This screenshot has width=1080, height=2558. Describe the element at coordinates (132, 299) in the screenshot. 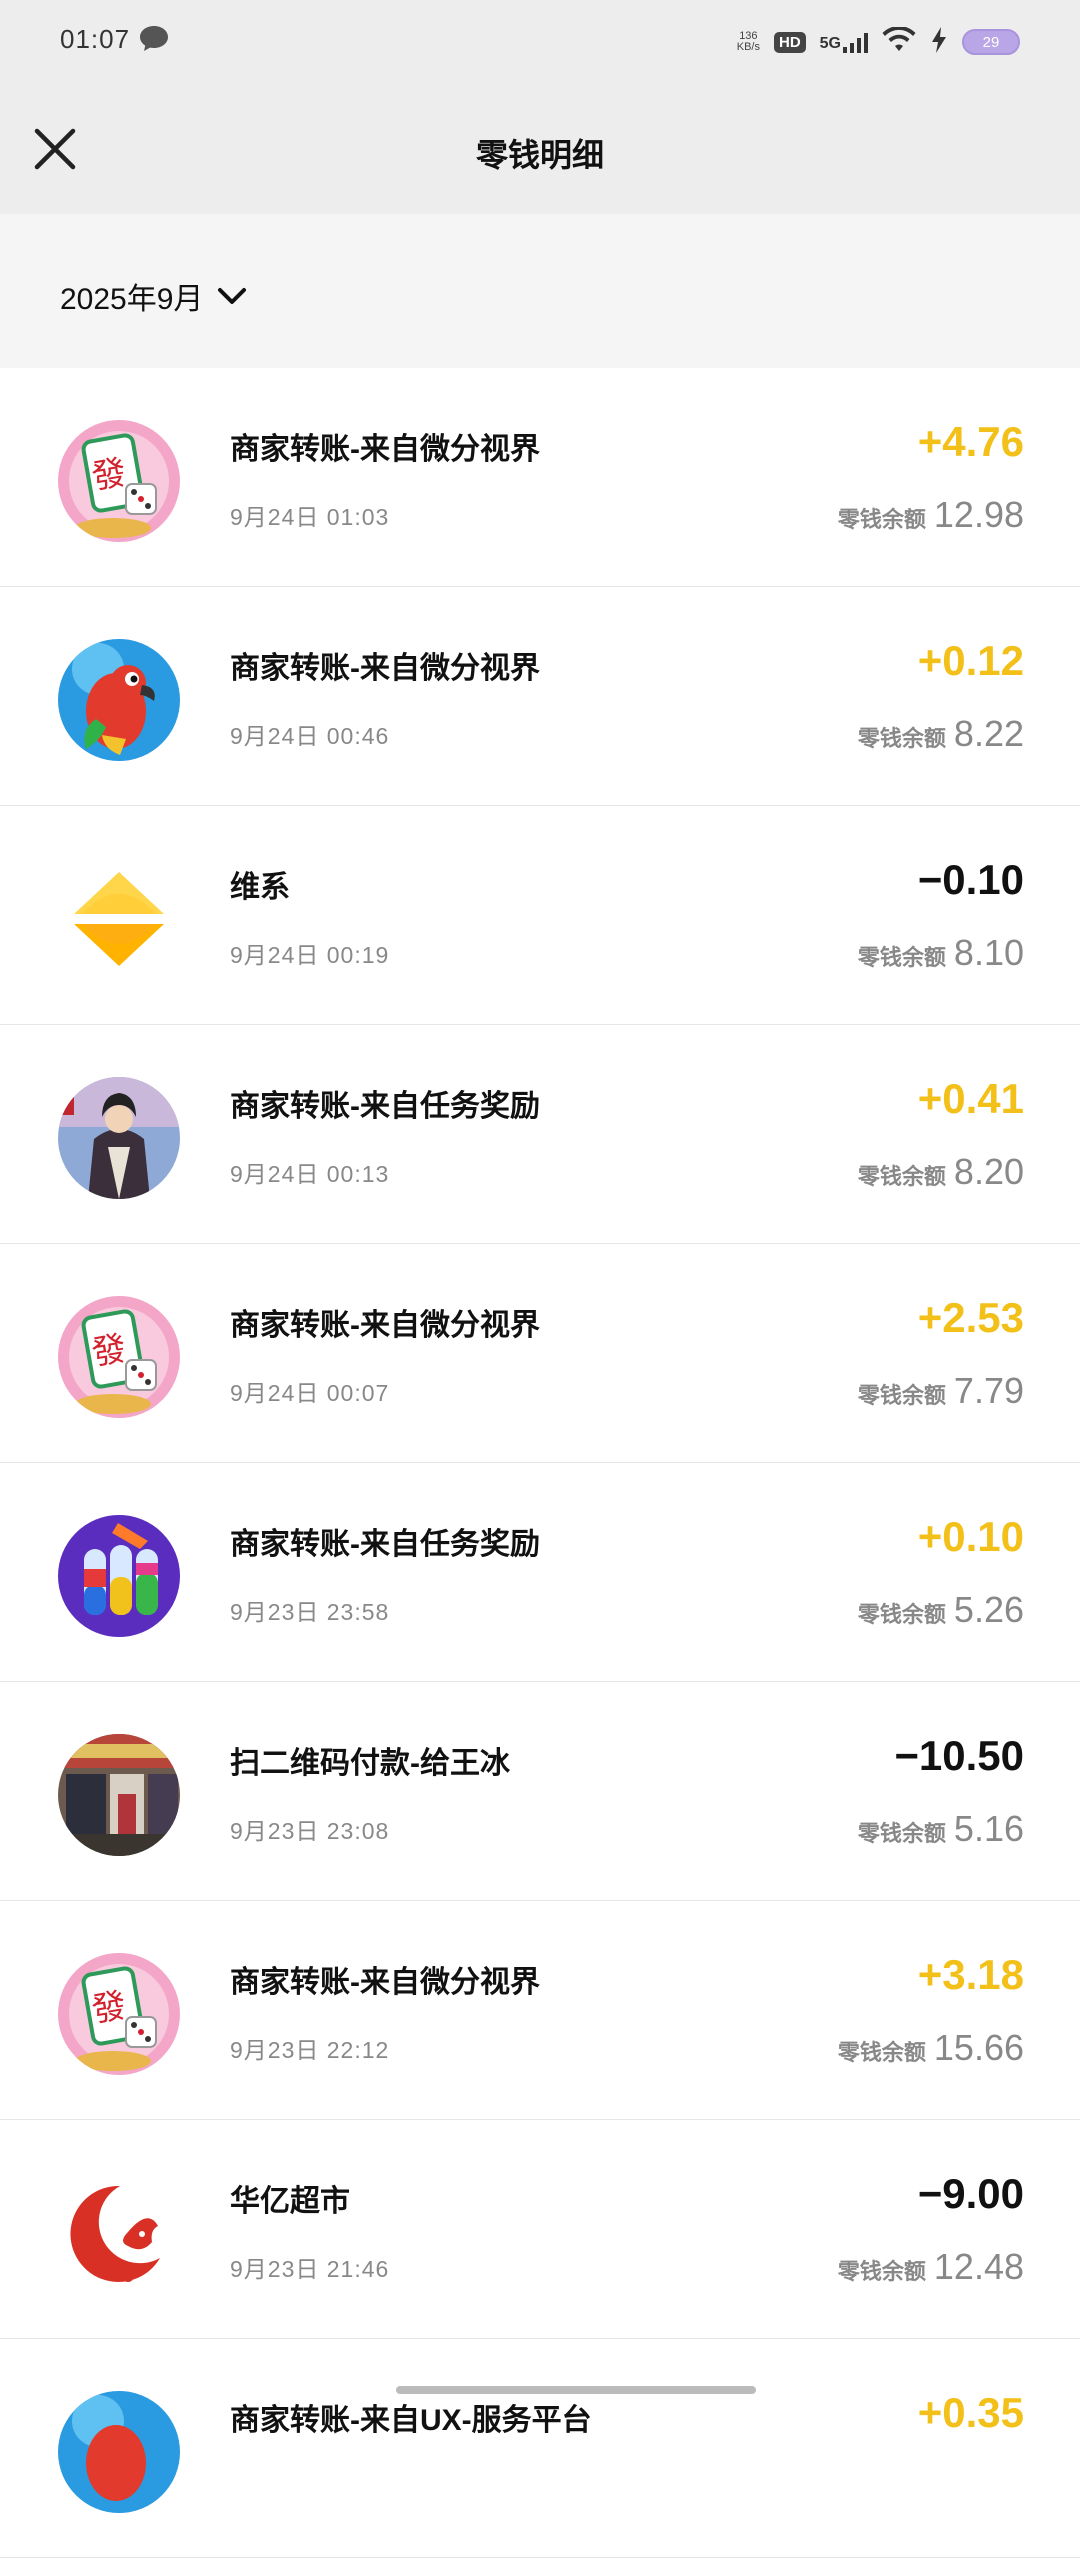

I see `month-label: 2025年9月` at that location.